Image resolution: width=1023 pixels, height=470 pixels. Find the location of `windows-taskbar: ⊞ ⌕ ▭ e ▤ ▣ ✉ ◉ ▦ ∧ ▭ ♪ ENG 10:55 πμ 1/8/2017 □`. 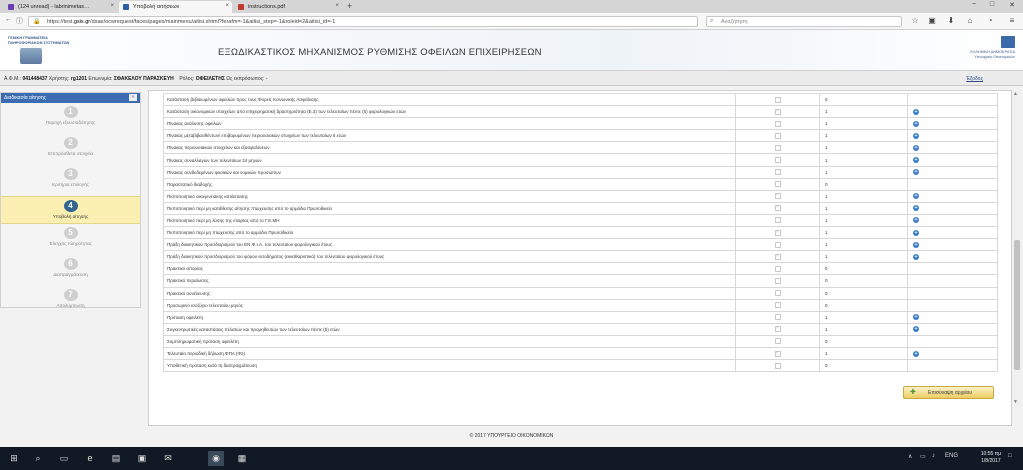

windows-taskbar: ⊞ ⌕ ▭ e ▤ ▣ ✉ ◉ ▦ ∧ ▭ ♪ ENG 10:55 πμ 1/8/2017 □ is located at coordinates (511, 458).